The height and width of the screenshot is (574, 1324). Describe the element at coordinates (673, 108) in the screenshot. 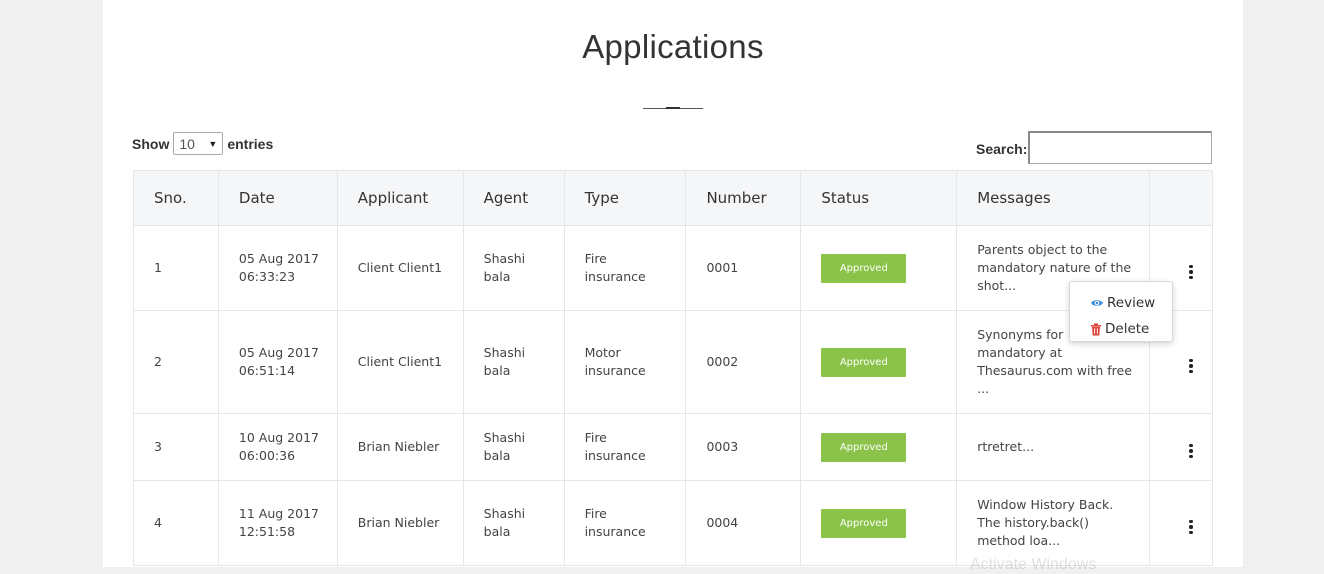

I see `title-divider-accent` at that location.